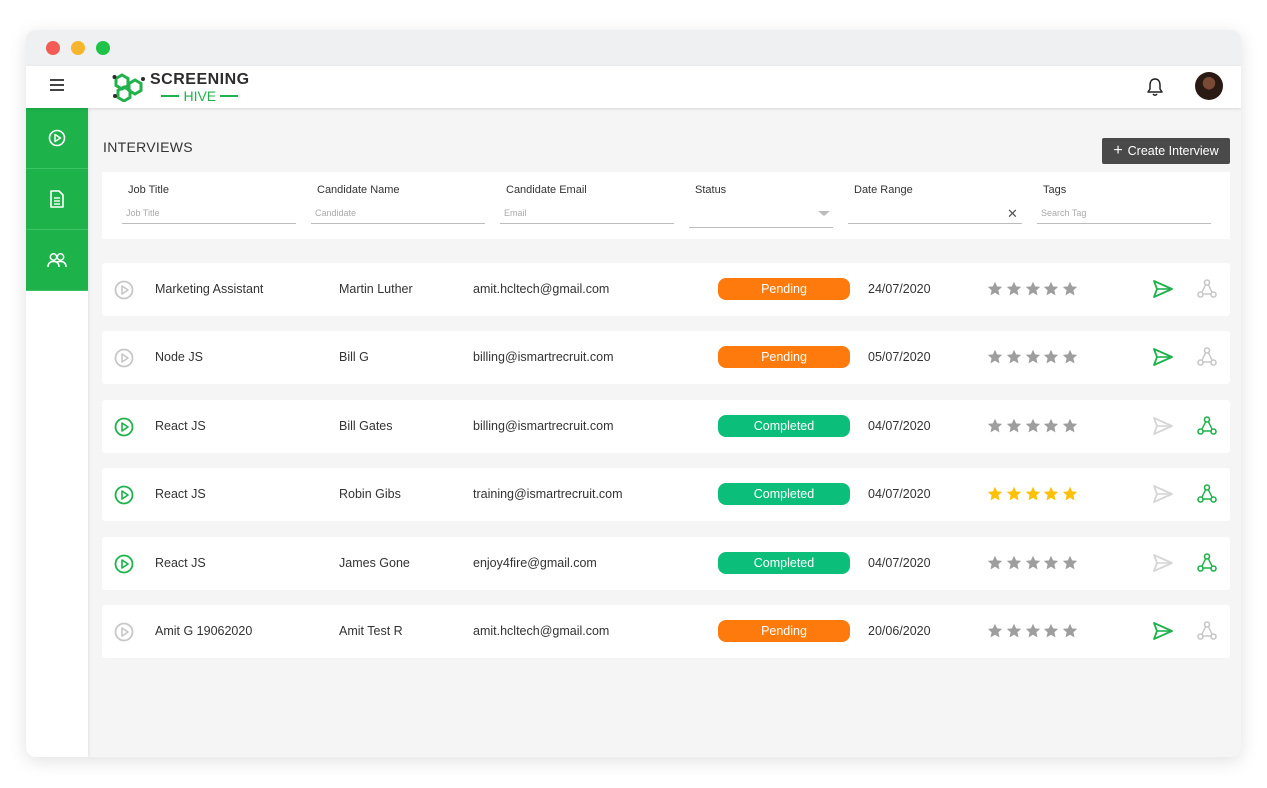  I want to click on filter-job-title: Job Title, so click(209, 205).